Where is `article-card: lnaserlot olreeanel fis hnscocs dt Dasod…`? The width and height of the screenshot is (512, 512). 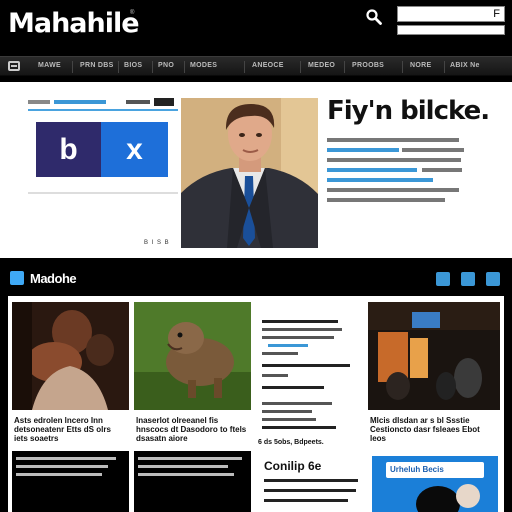
article-card: lnaserlot olreeanel fis hnscocs dt Dasod… is located at coordinates (192, 374).